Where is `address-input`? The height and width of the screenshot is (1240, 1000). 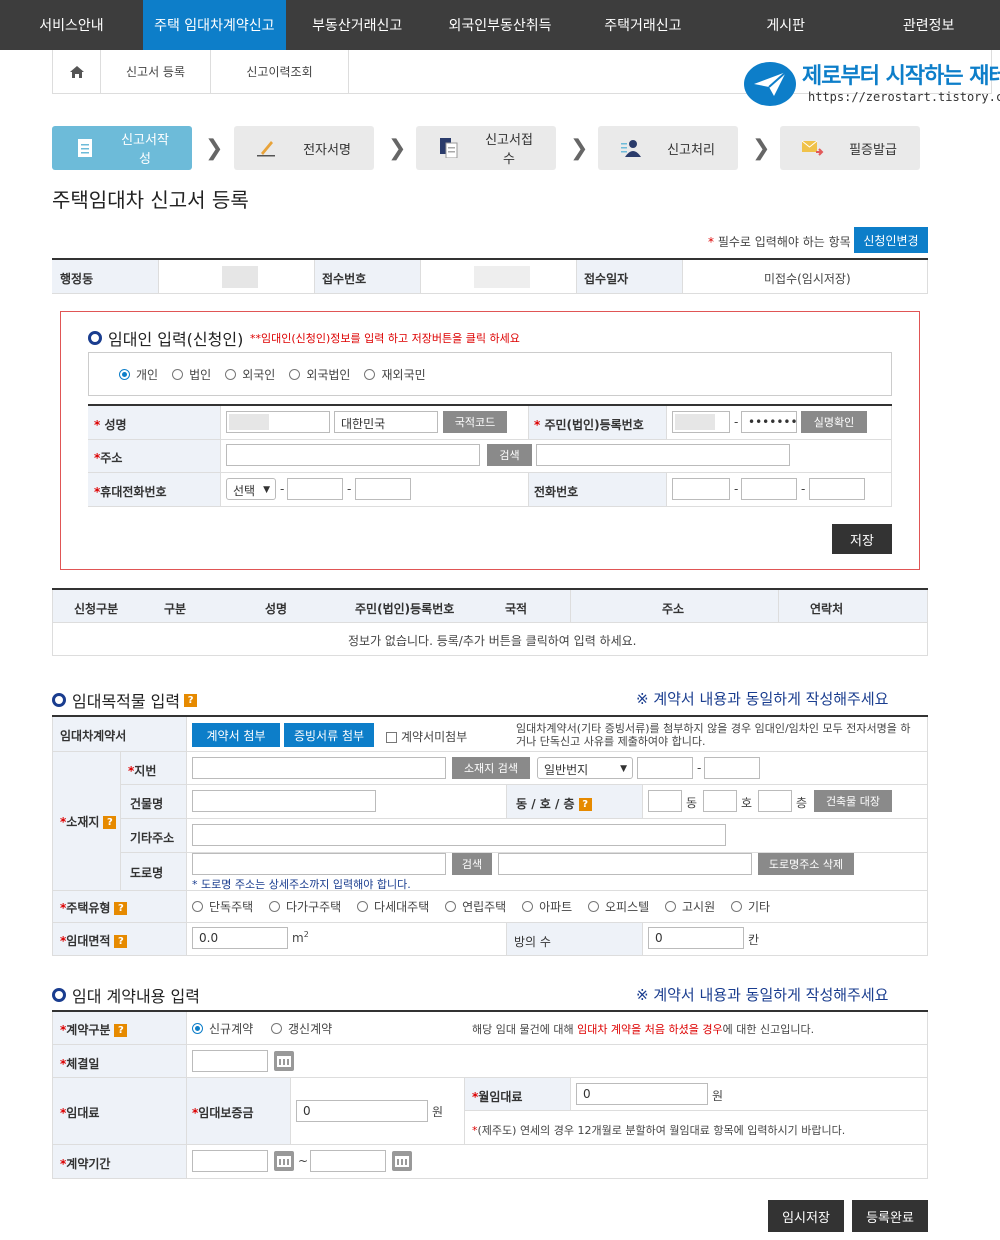
address-input is located at coordinates (353, 455).